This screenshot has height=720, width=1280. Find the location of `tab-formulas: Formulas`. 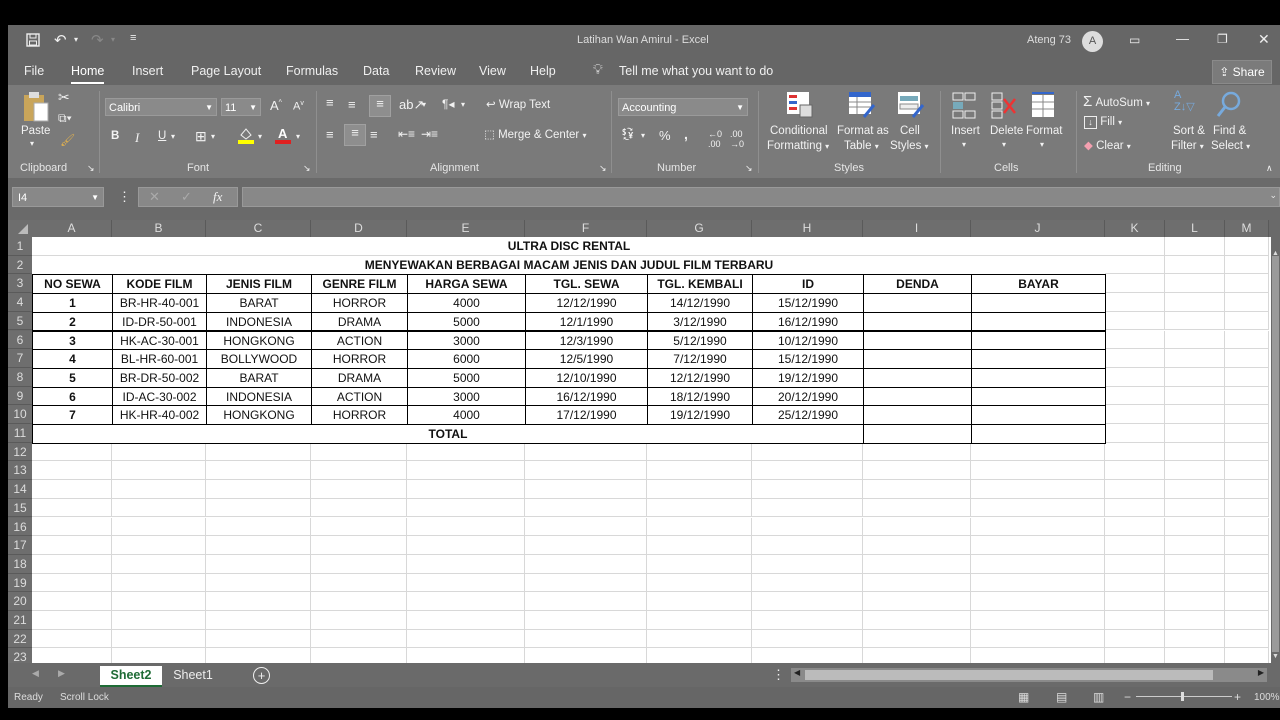

tab-formulas: Formulas is located at coordinates (312, 71).